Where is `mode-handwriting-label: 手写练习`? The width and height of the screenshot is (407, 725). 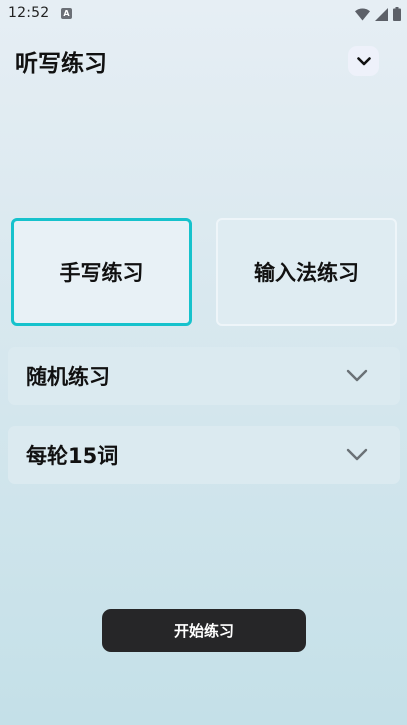 mode-handwriting-label: 手写练习 is located at coordinates (101, 273).